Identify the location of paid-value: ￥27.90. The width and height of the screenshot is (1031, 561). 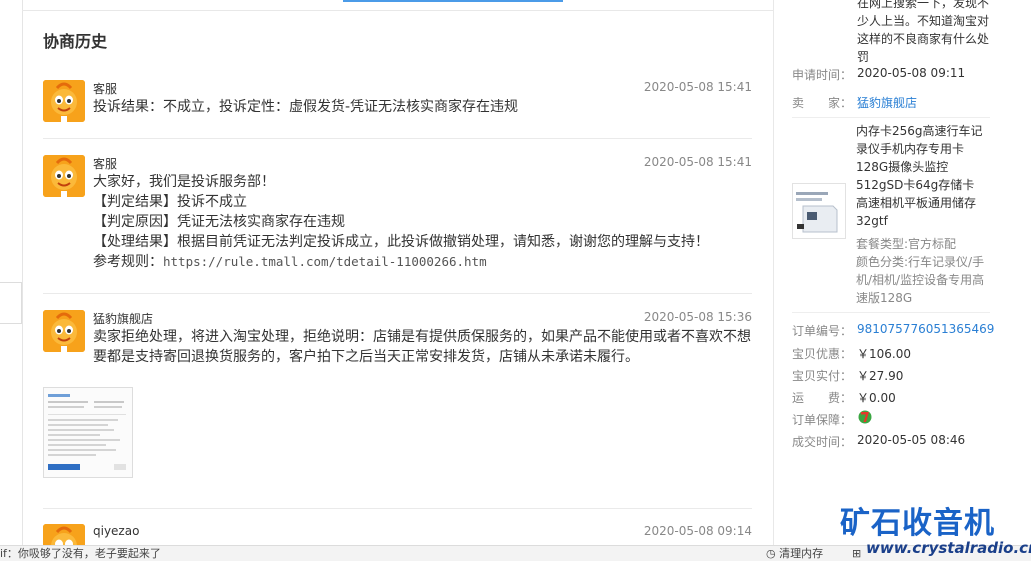
(880, 376).